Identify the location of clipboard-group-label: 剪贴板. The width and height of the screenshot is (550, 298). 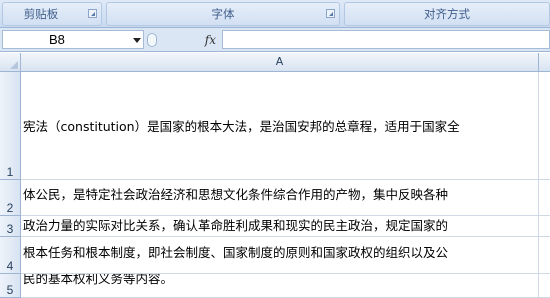
(41, 14).